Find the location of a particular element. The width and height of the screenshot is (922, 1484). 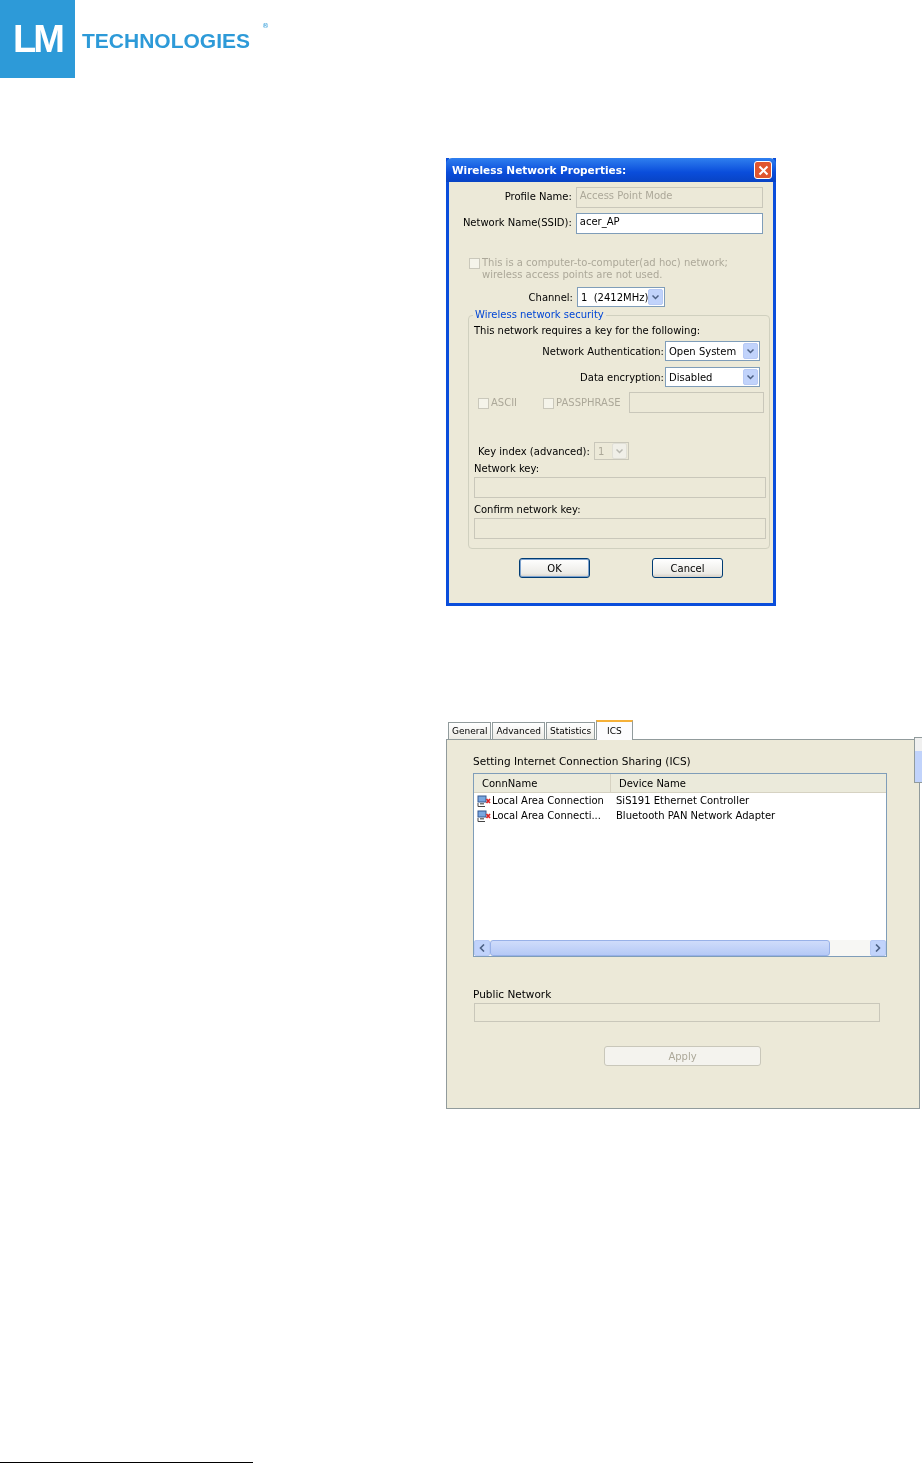

checkbox-label: ASCII is located at coordinates (504, 402).